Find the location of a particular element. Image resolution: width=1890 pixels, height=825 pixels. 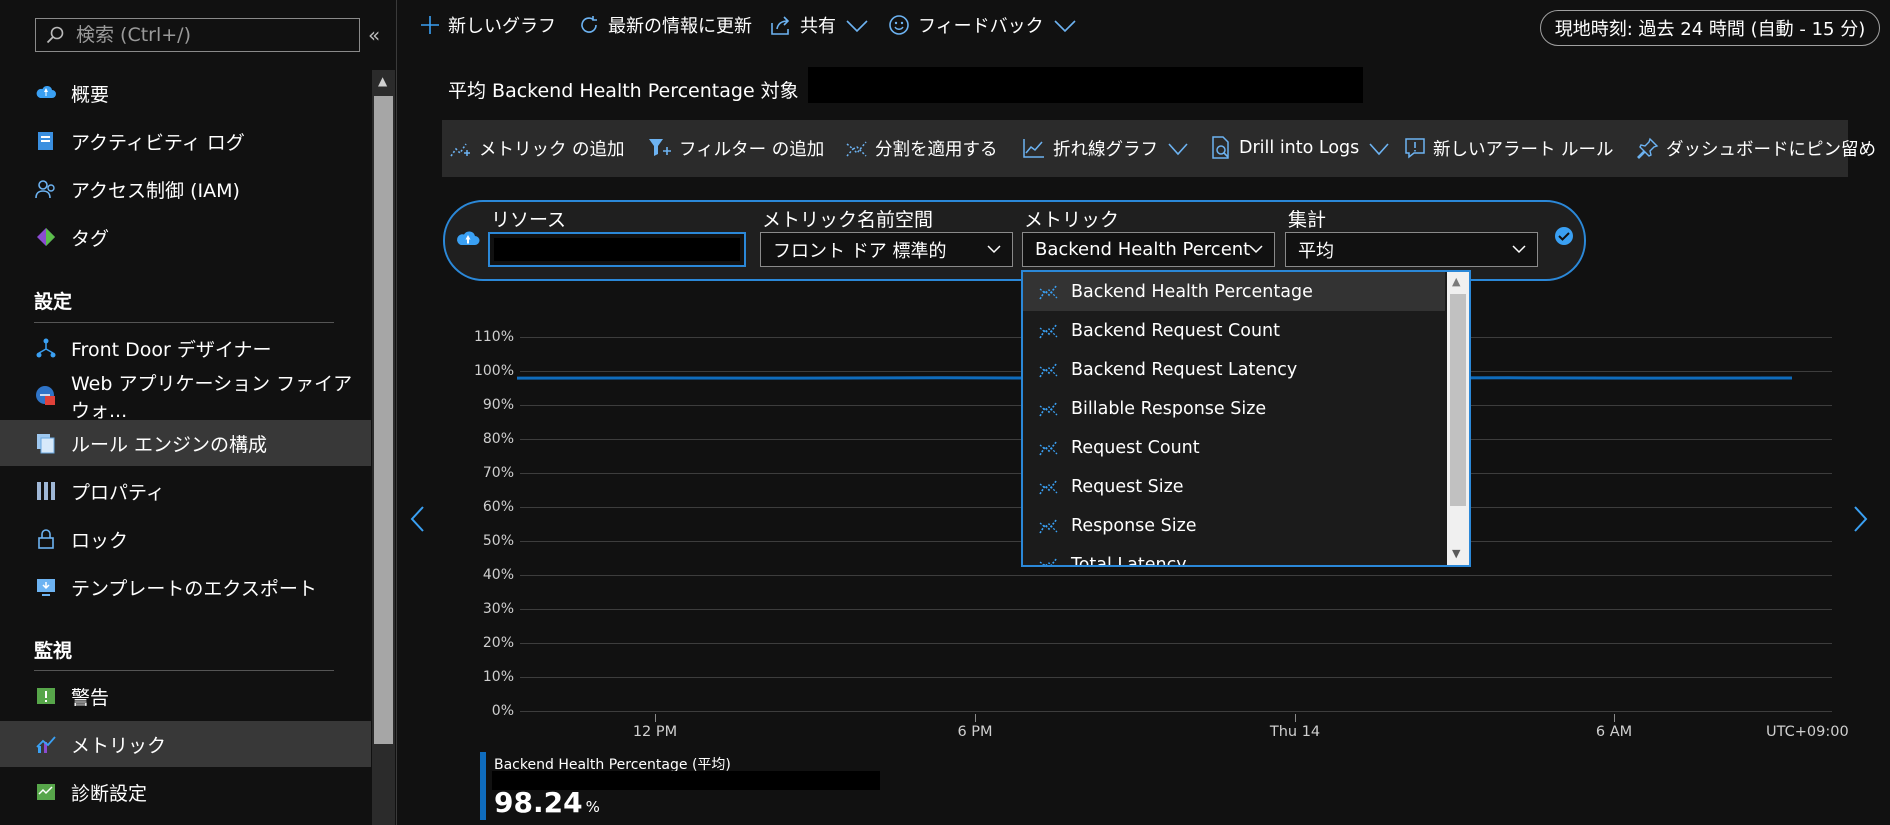

legend-value-unit: % is located at coordinates (592, 807).